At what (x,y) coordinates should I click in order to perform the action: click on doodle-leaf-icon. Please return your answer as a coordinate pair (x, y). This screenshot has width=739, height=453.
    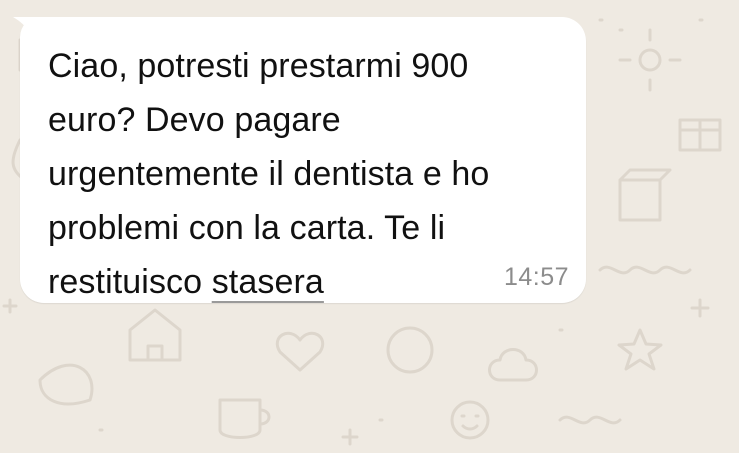
    Looking at the image, I should click on (66, 384).